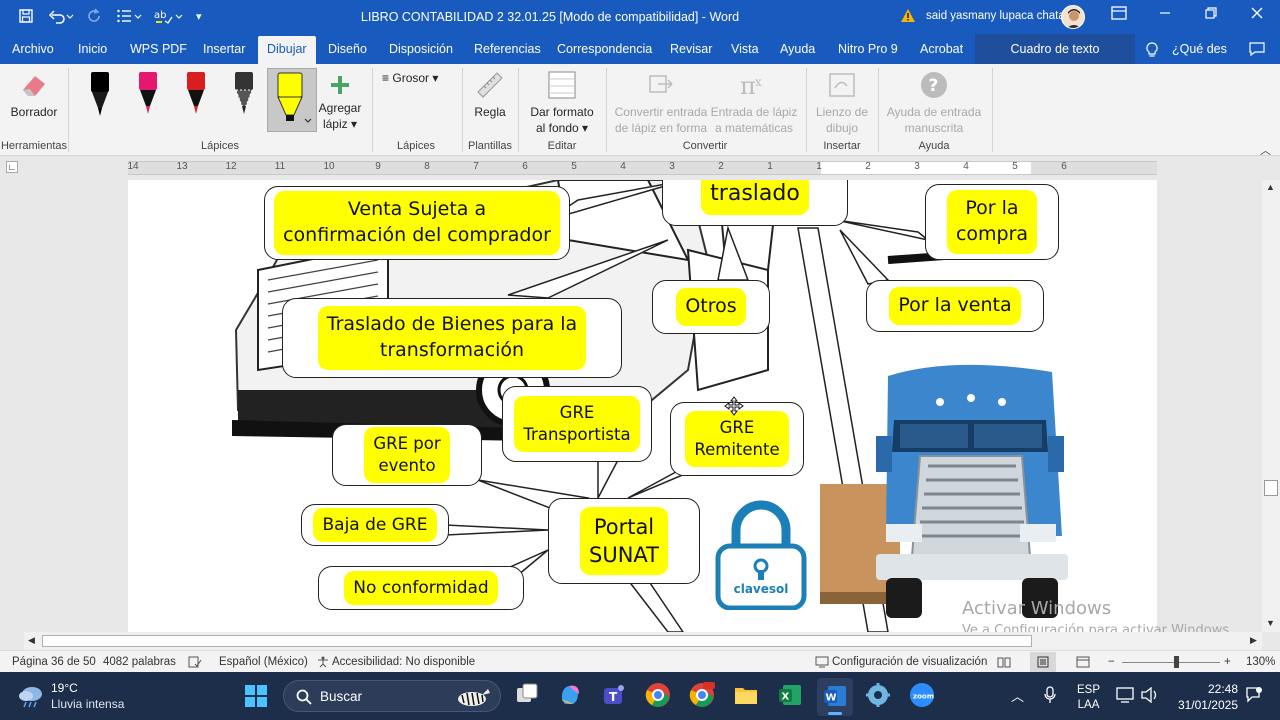  I want to click on weather-condition: Lluvia intensa, so click(87, 704).